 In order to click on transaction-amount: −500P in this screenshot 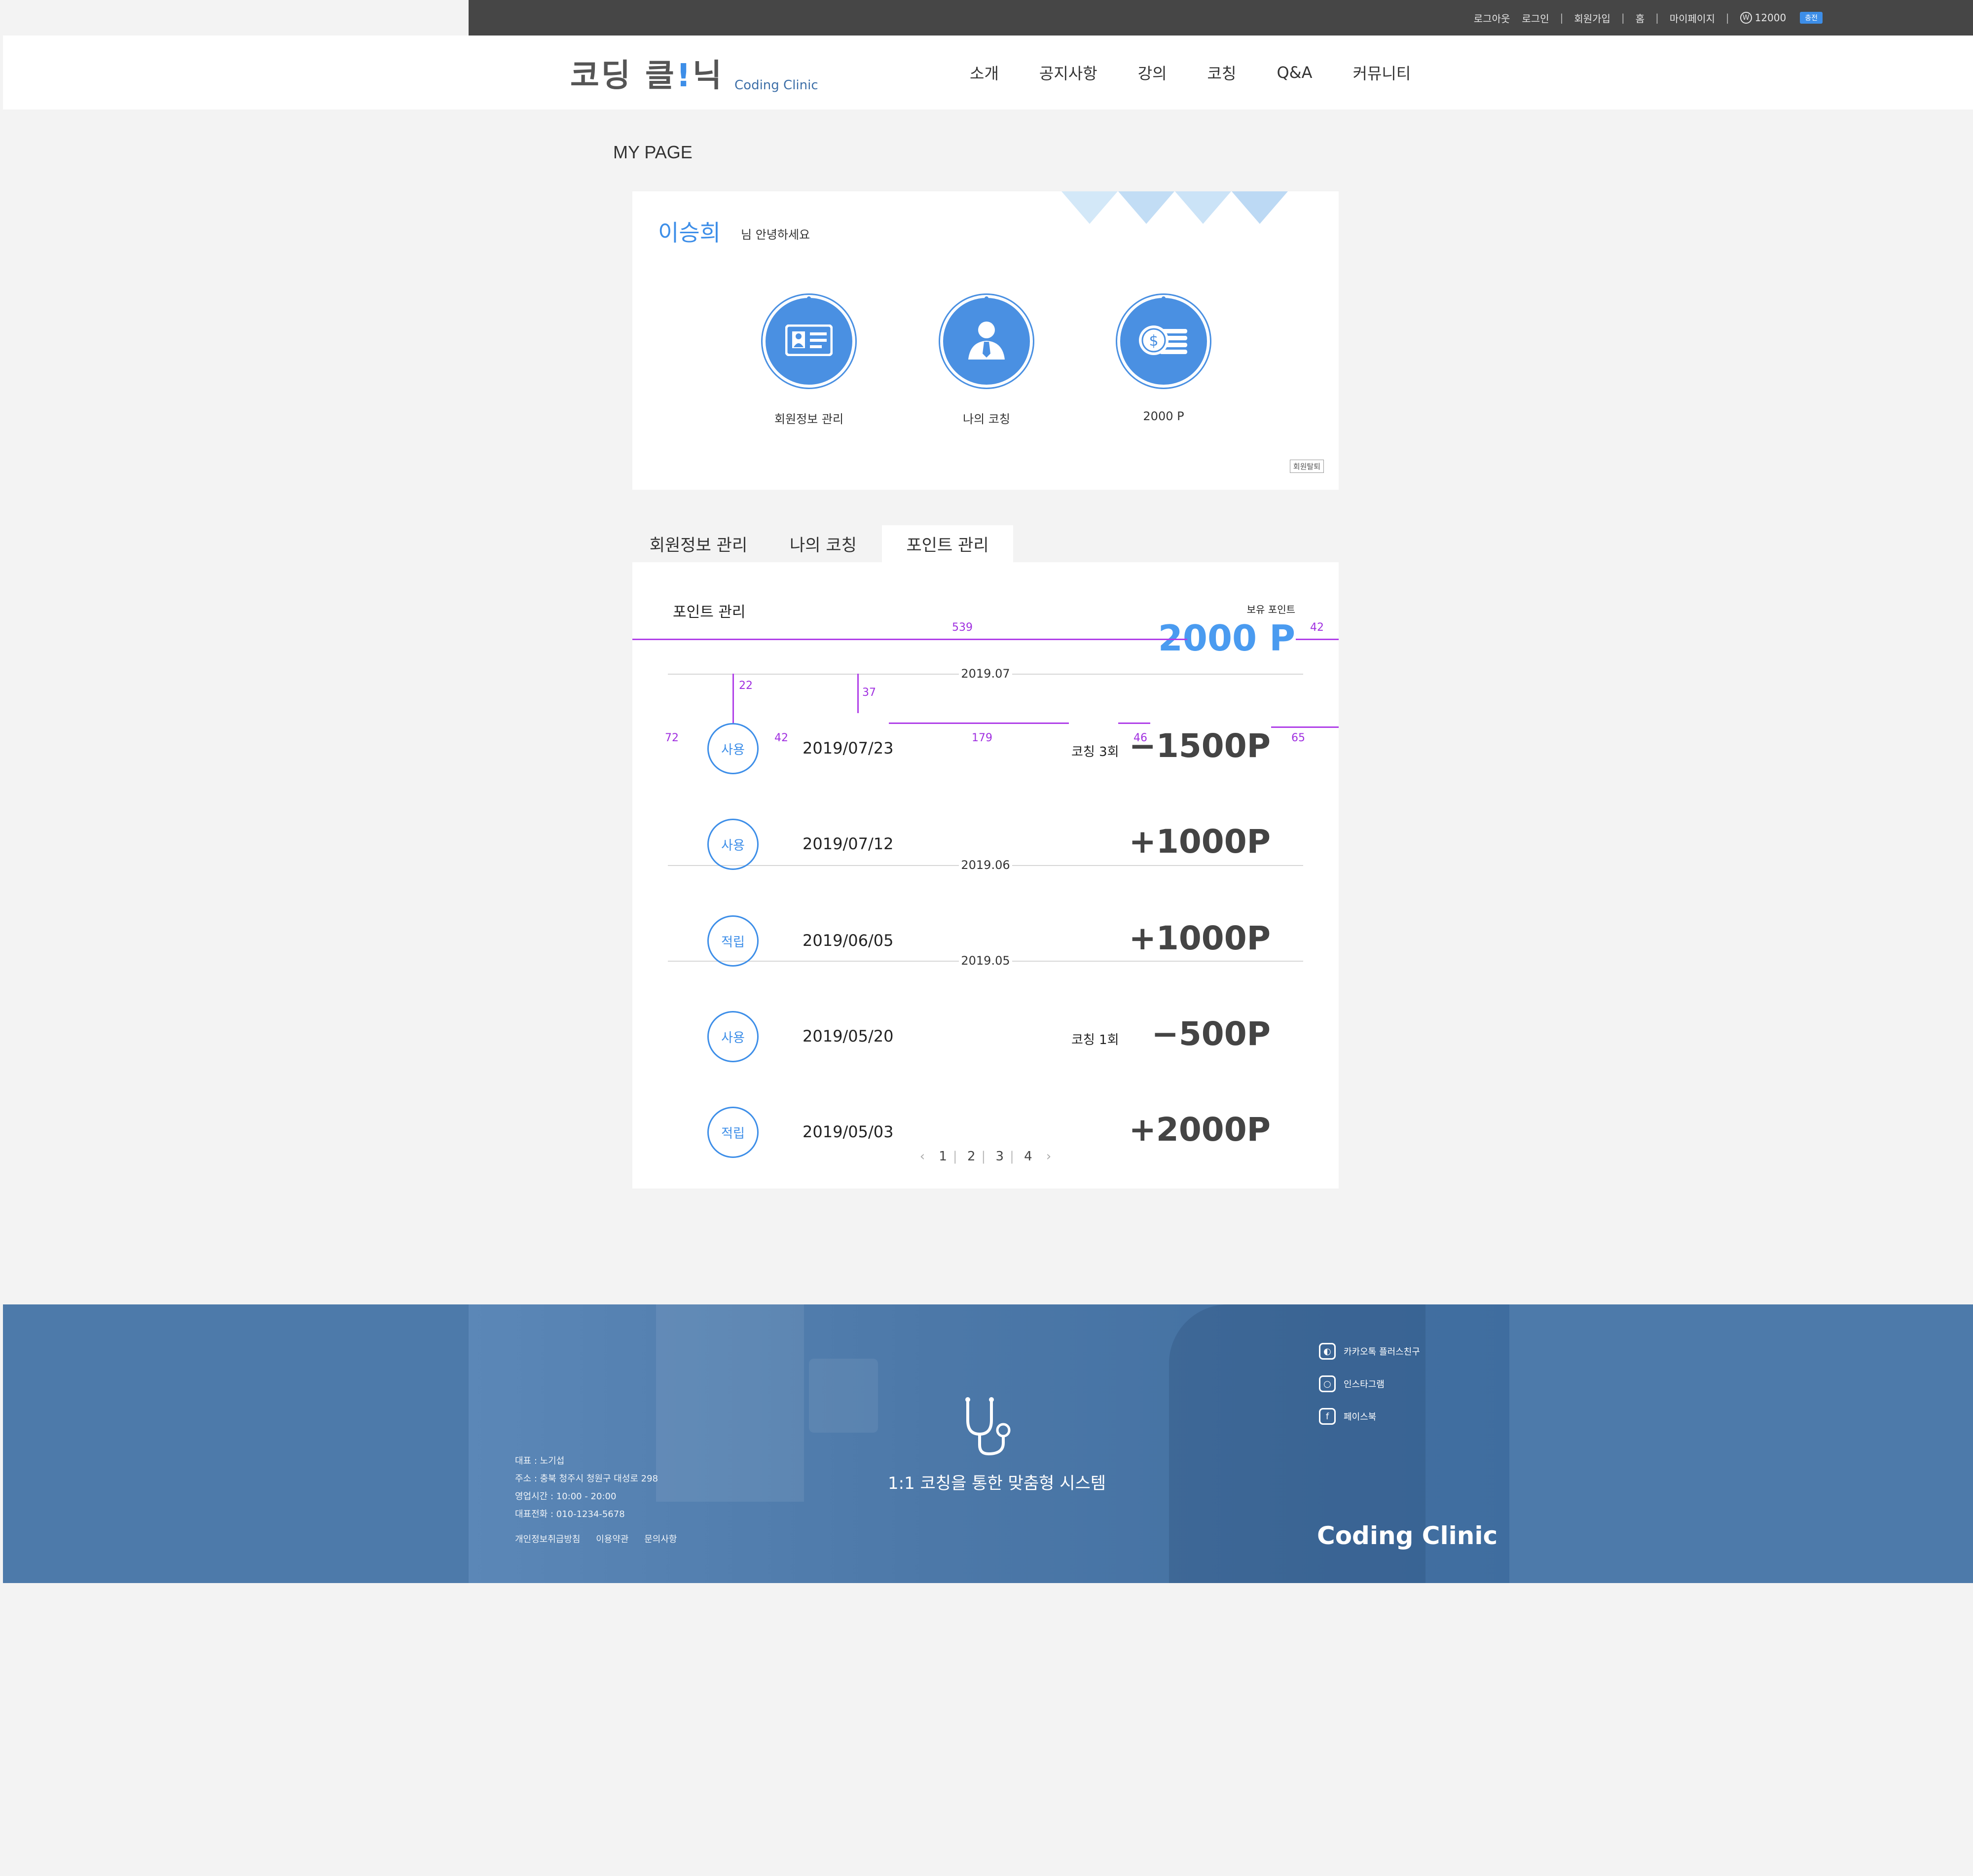, I will do `click(1211, 1034)`.